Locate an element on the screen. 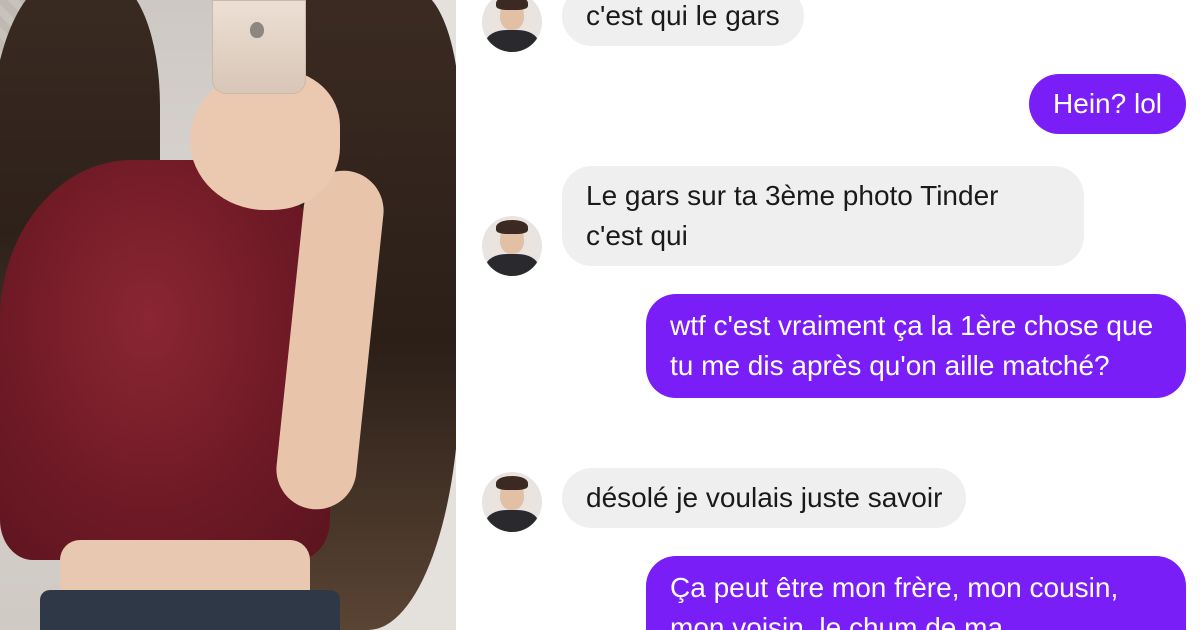 This screenshot has height=630, width=1200. incoming-message: désolé je voulais juste savoir is located at coordinates (764, 498).